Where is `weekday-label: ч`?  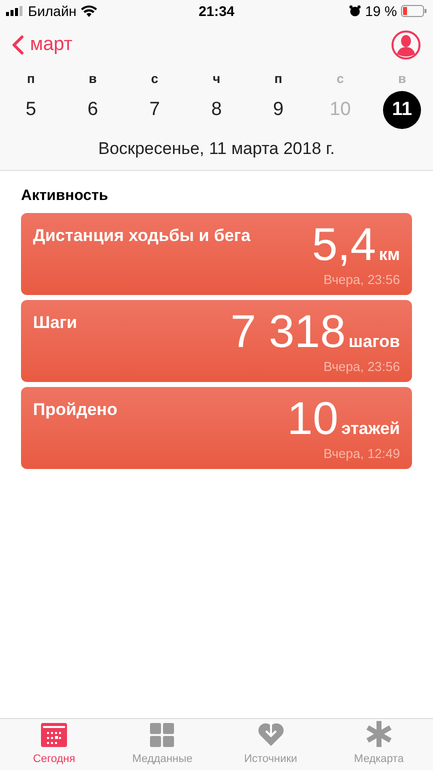
weekday-label: ч is located at coordinates (217, 79).